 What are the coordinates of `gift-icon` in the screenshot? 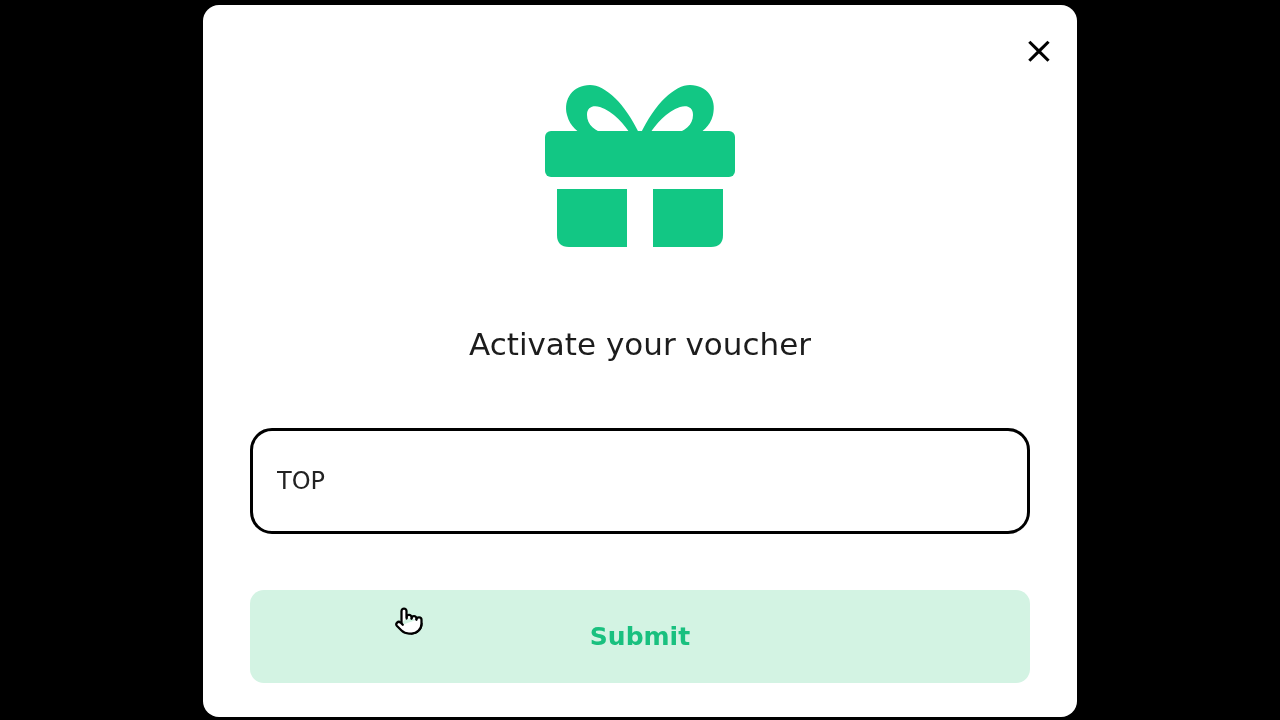 It's located at (640, 166).